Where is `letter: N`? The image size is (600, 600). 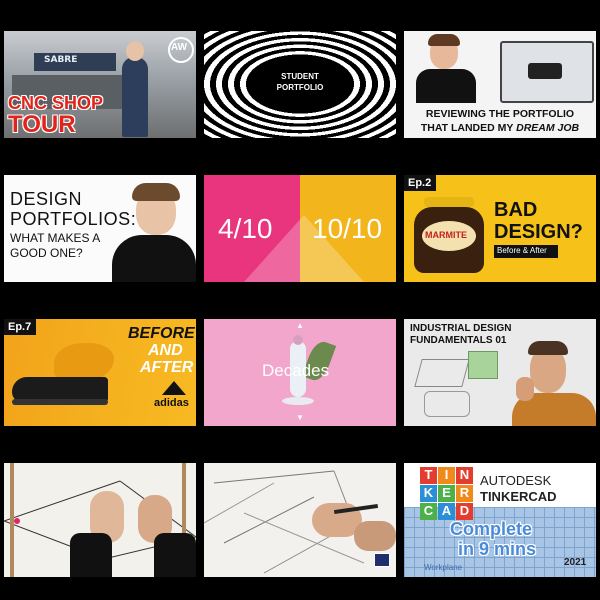
letter: N is located at coordinates (464, 474).